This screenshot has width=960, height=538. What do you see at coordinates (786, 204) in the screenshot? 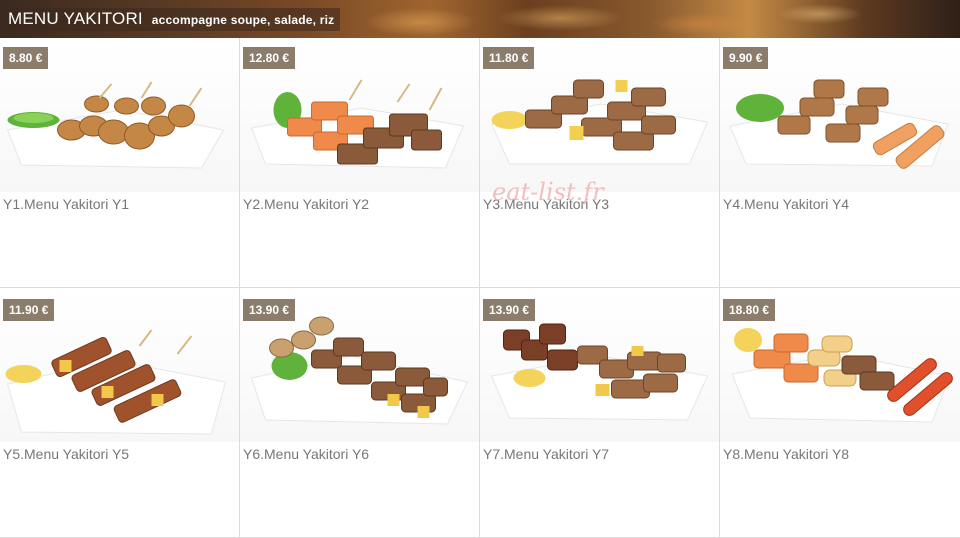
I see `menu-item-name: Y4.Menu Yakitori Y4` at bounding box center [786, 204].